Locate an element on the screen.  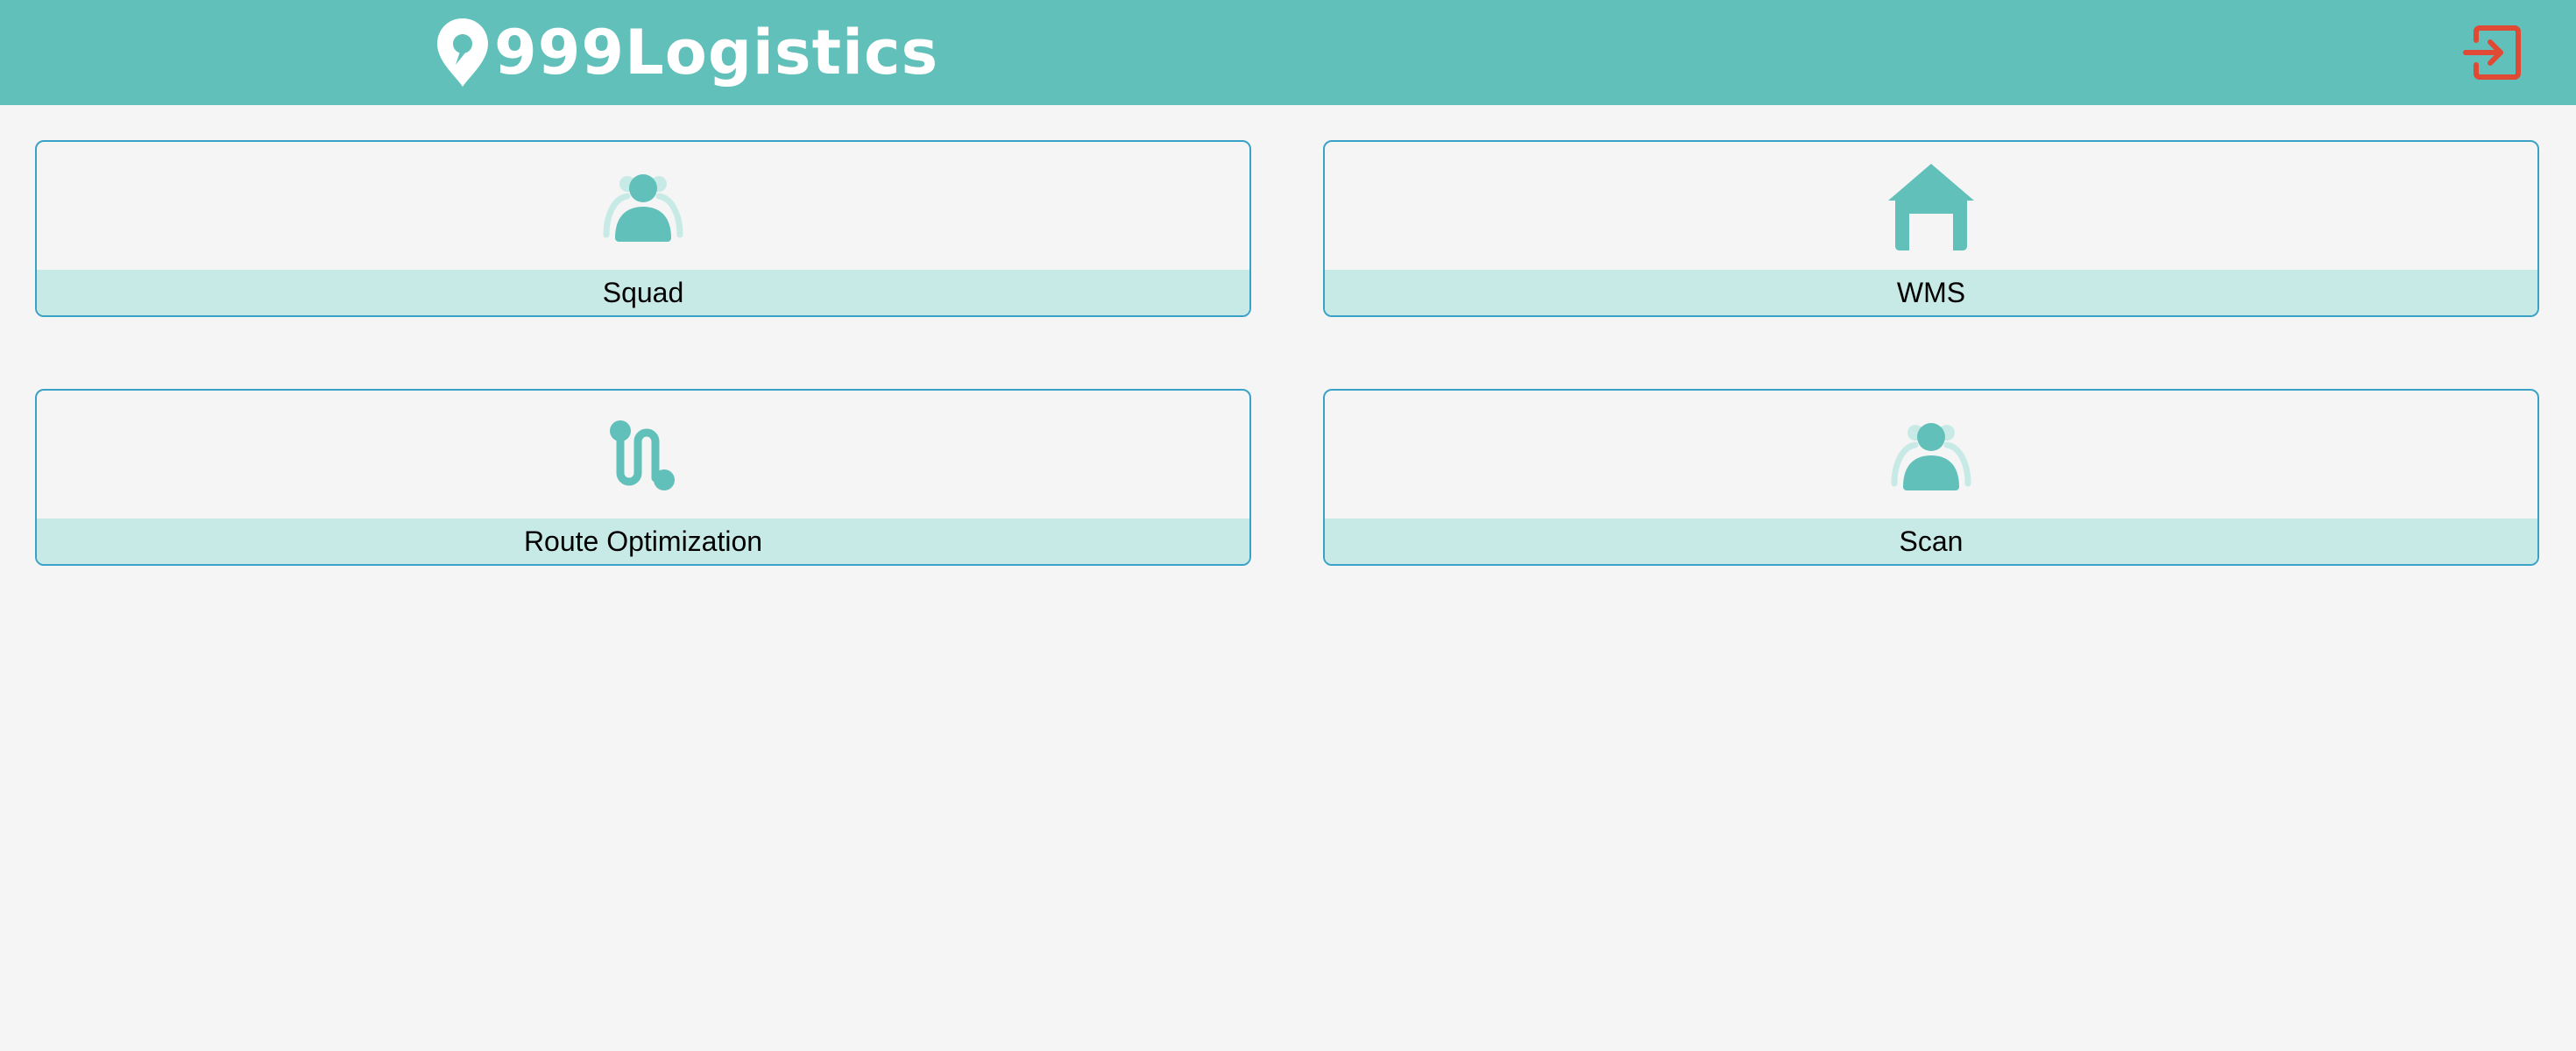
tile-scan: Scan is located at coordinates (1931, 478).